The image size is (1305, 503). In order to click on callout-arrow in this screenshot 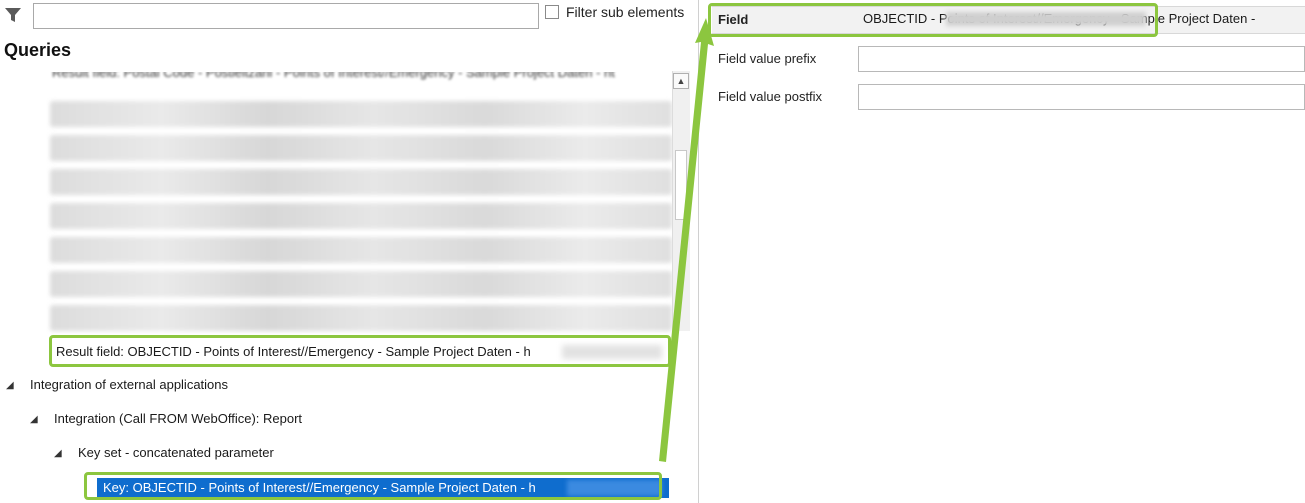, I will do `click(686, 240)`.